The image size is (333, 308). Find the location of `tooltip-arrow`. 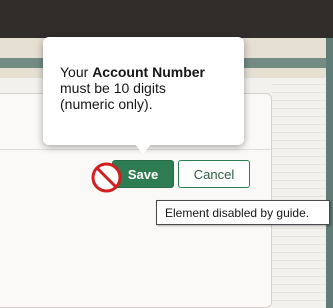

tooltip-arrow is located at coordinates (143, 148).